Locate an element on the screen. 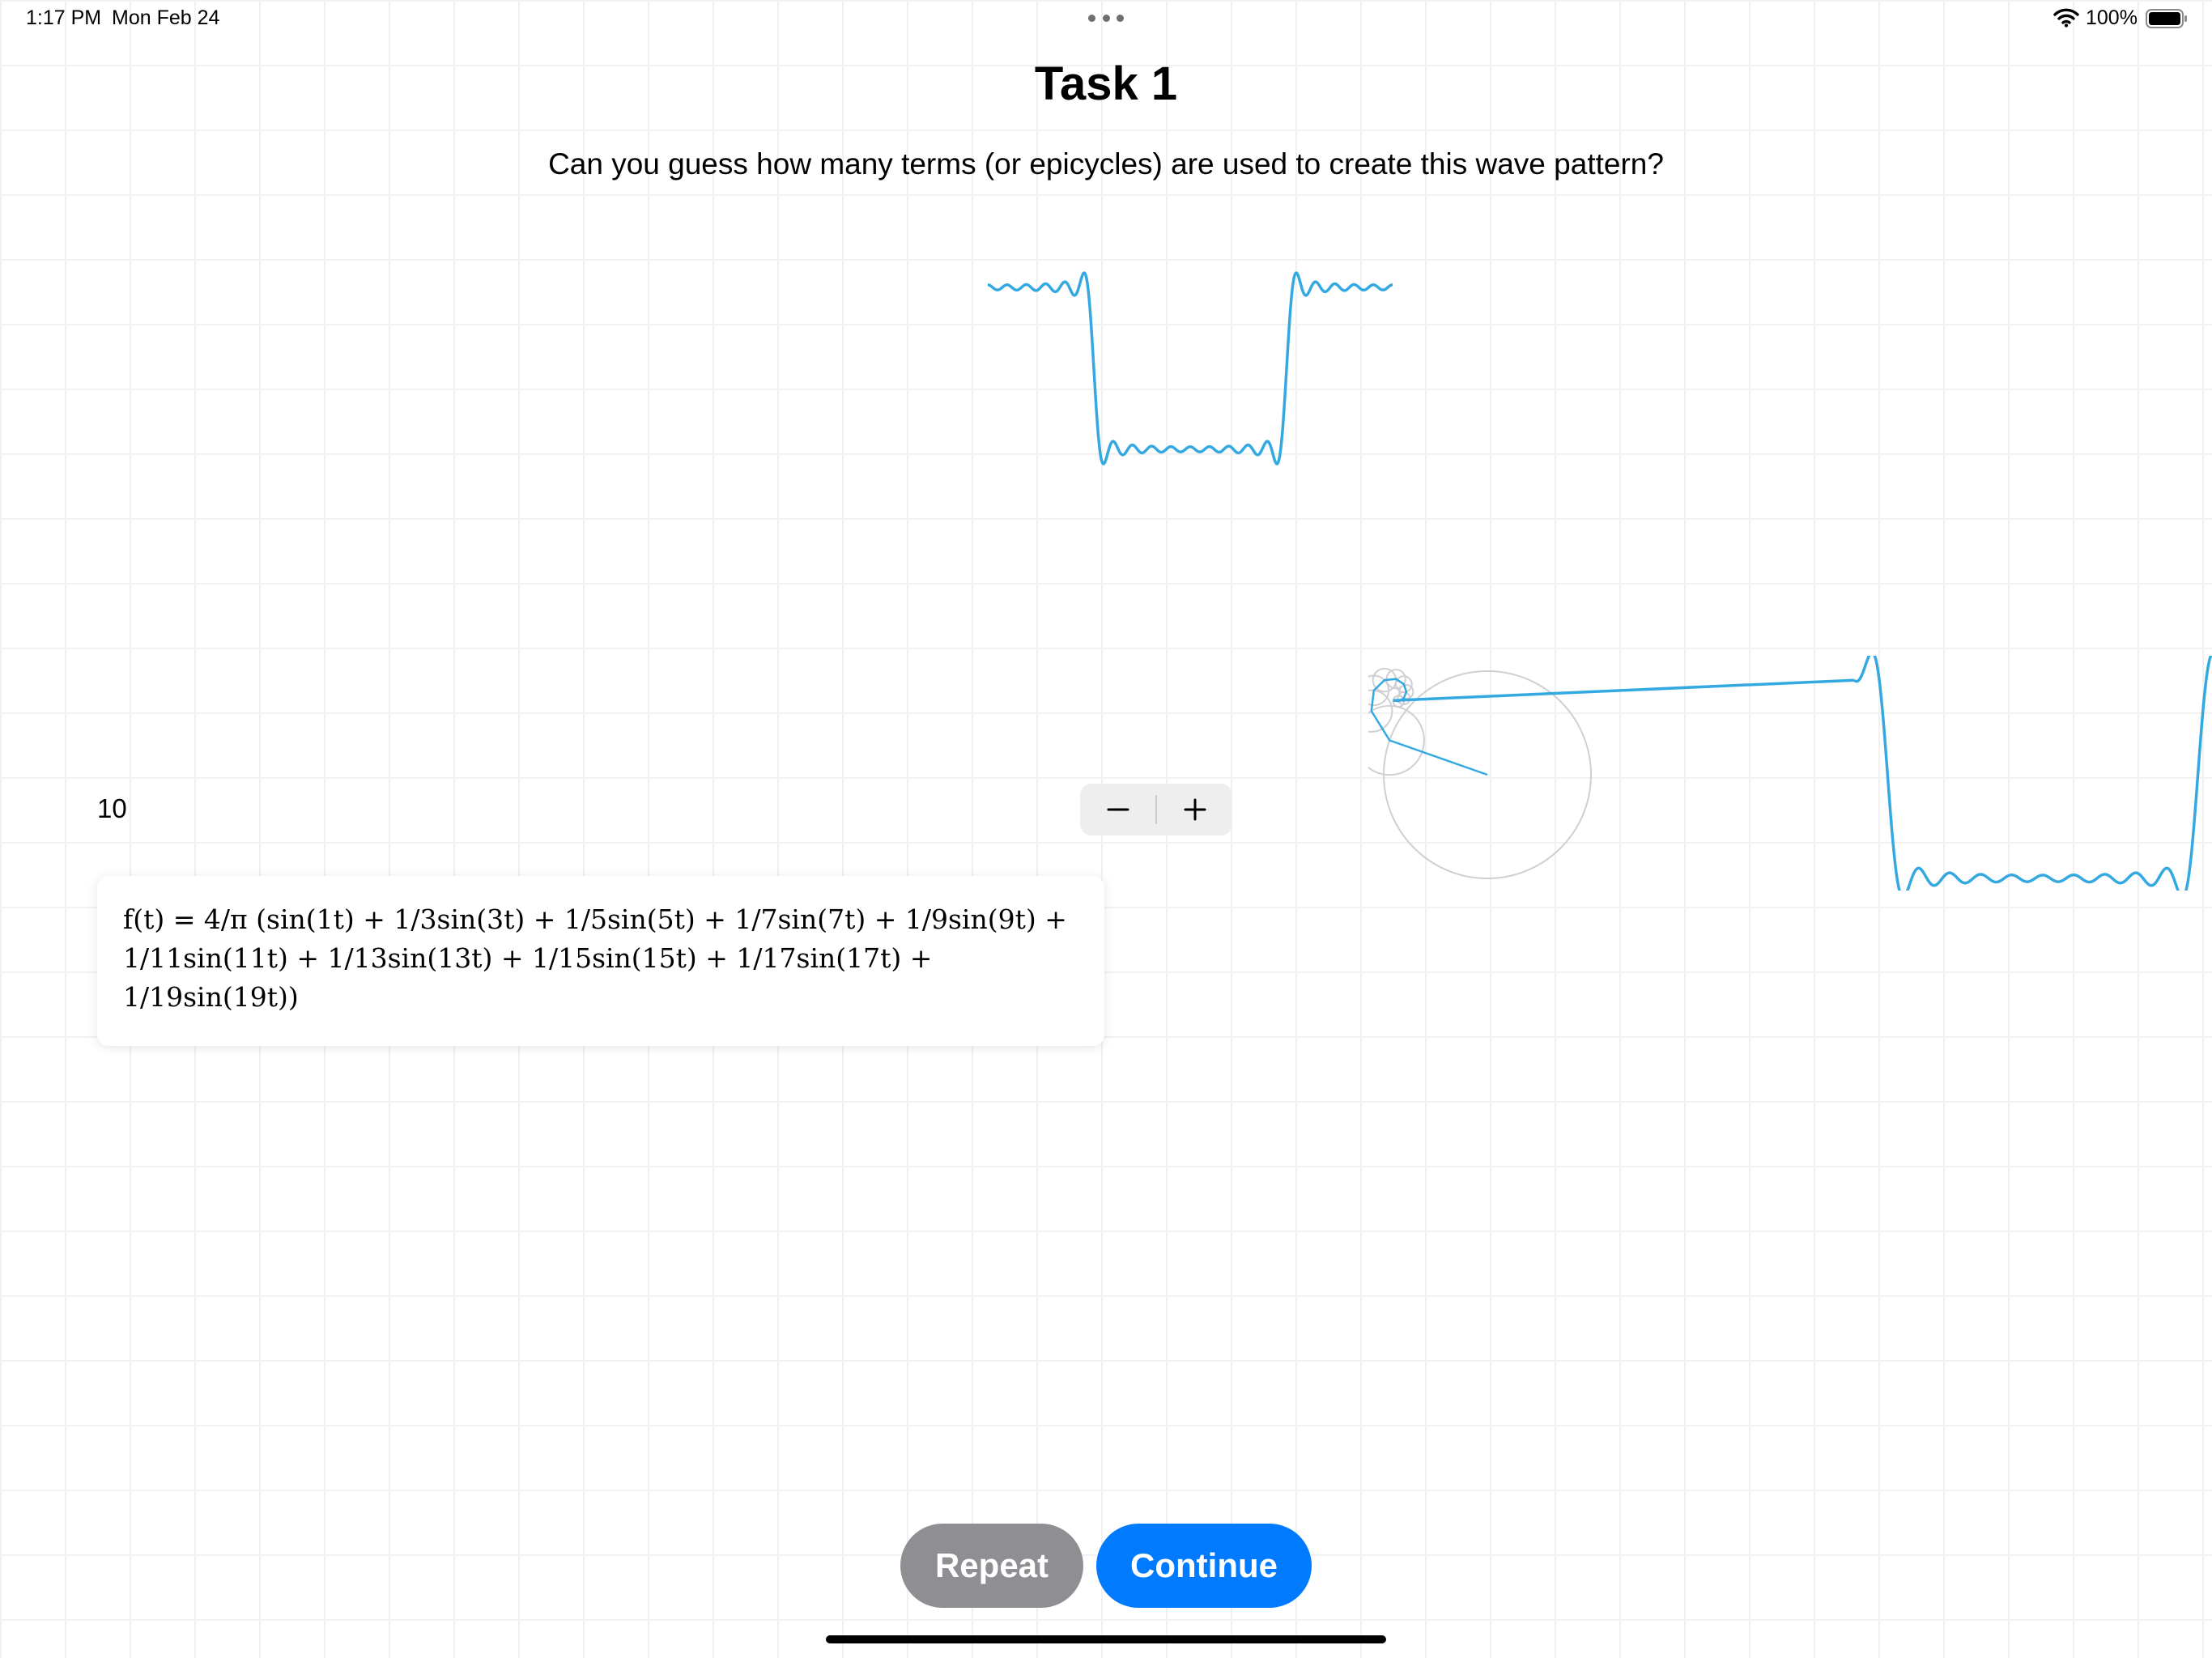 This screenshot has height=1658, width=2212. status-time: 1:17 PM is located at coordinates (64, 17).